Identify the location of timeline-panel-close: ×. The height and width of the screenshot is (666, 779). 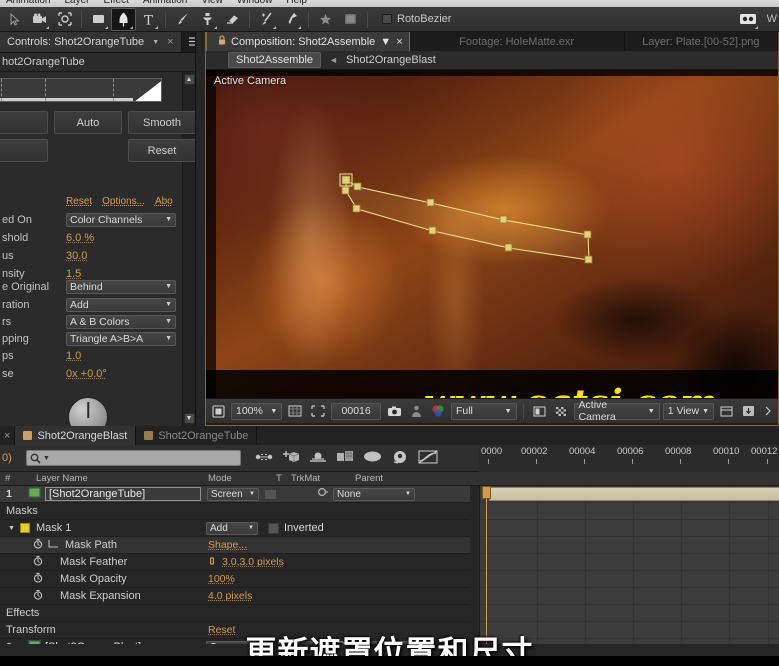
(8, 435).